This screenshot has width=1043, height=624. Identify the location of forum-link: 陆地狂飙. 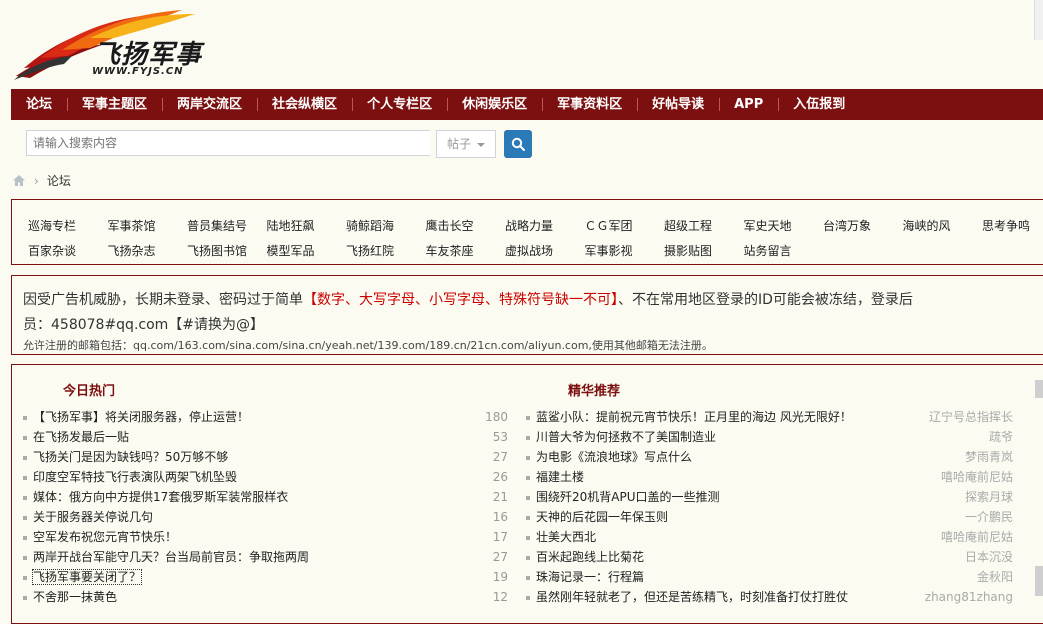
(307, 225).